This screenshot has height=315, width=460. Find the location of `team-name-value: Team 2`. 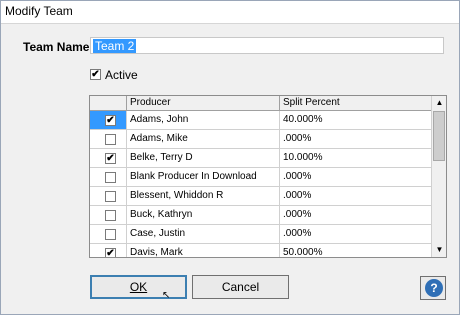

team-name-value: Team 2 is located at coordinates (115, 46).